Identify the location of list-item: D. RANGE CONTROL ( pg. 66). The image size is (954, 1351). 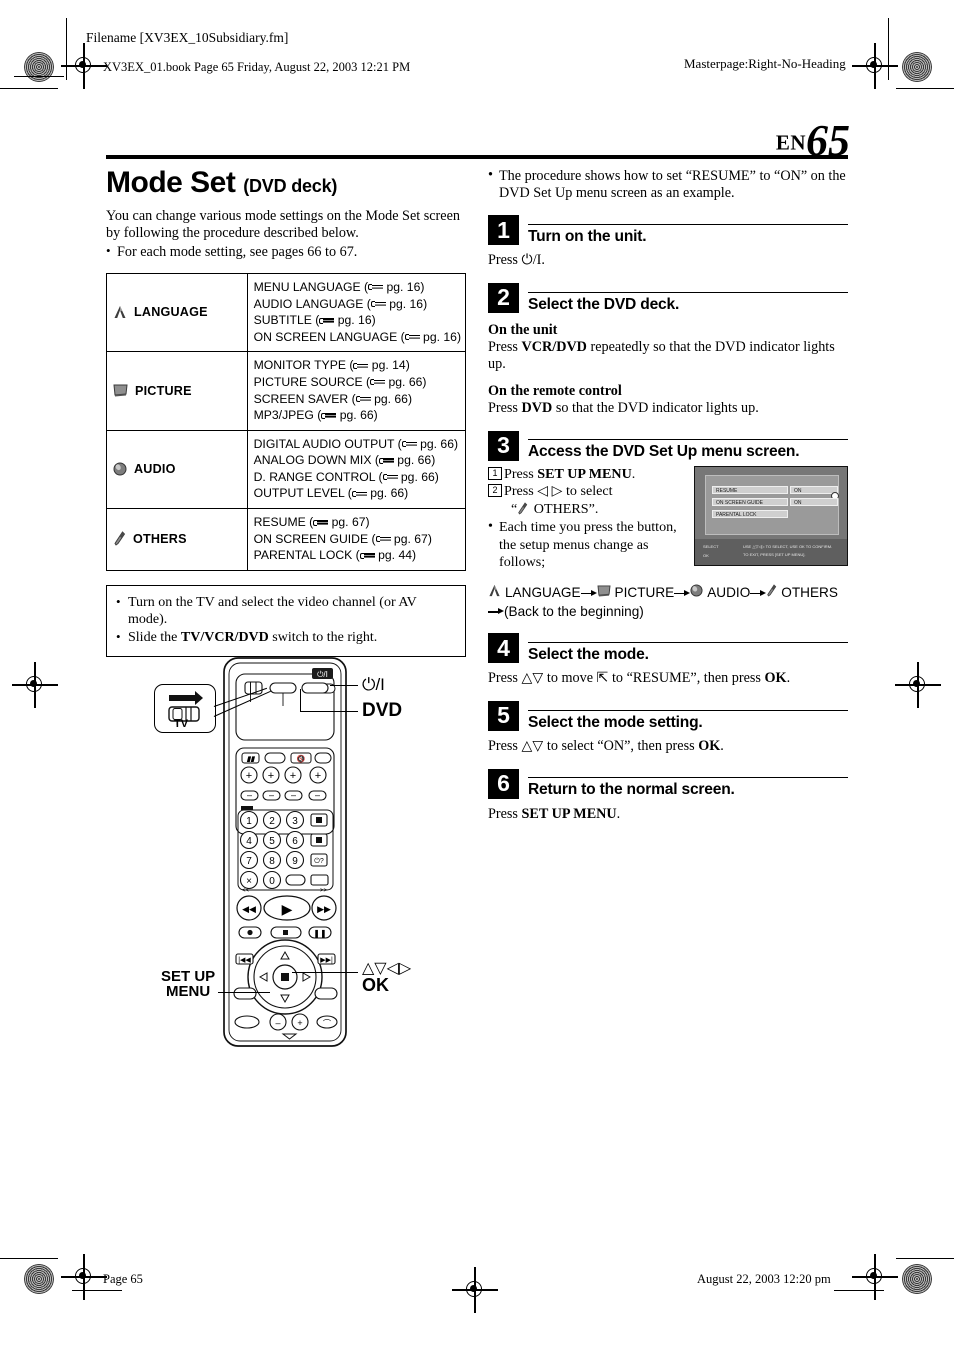
(346, 476).